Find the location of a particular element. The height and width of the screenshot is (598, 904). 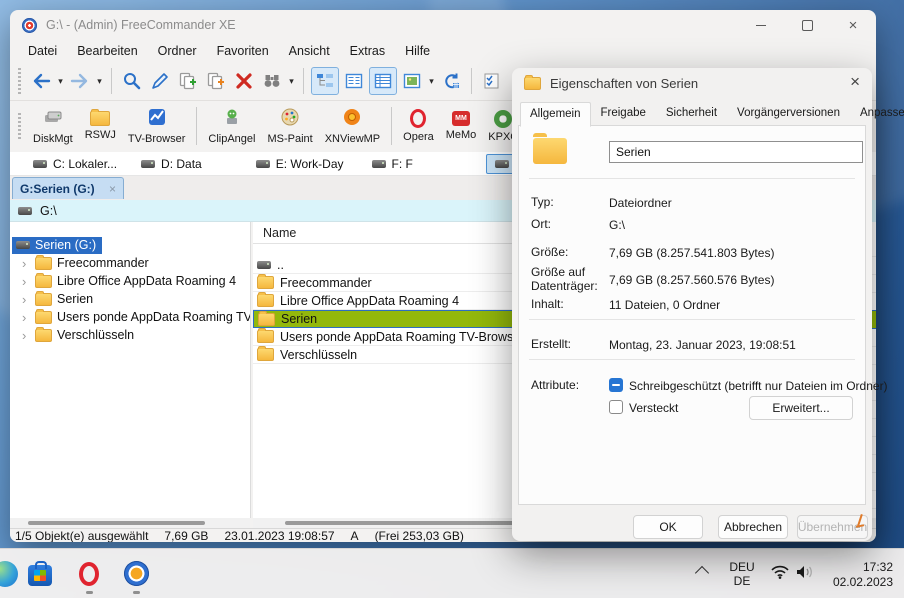

tray-volume-button is located at coordinates (805, 581).